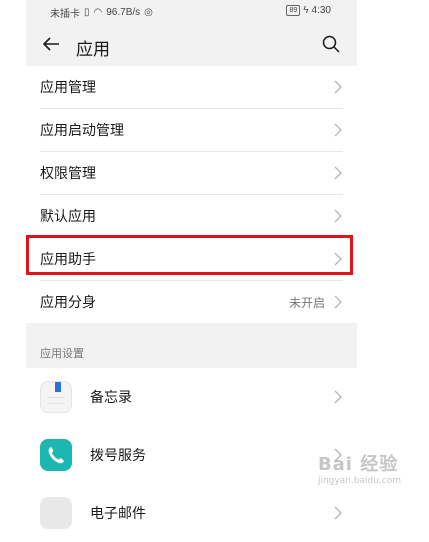  What do you see at coordinates (191, 216) in the screenshot?
I see `menu-item-default-apps: 默认应用` at bounding box center [191, 216].